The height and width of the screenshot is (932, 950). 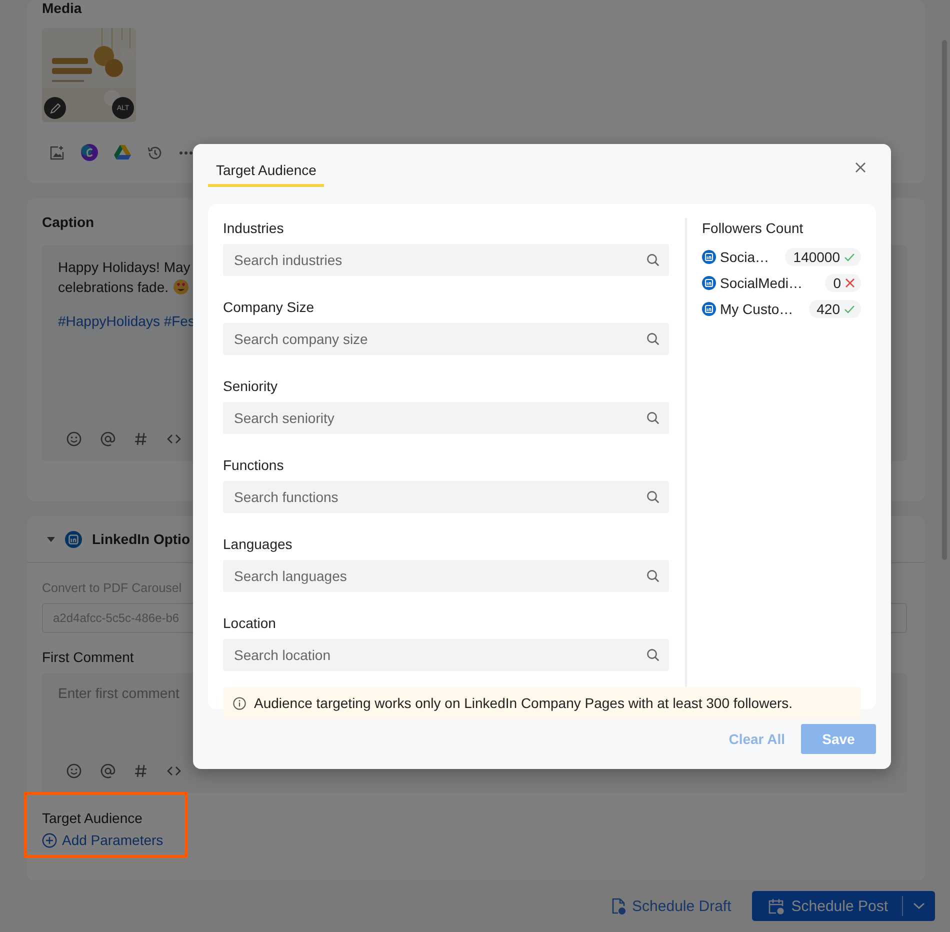 I want to click on field-label: Languages, so click(x=258, y=544).